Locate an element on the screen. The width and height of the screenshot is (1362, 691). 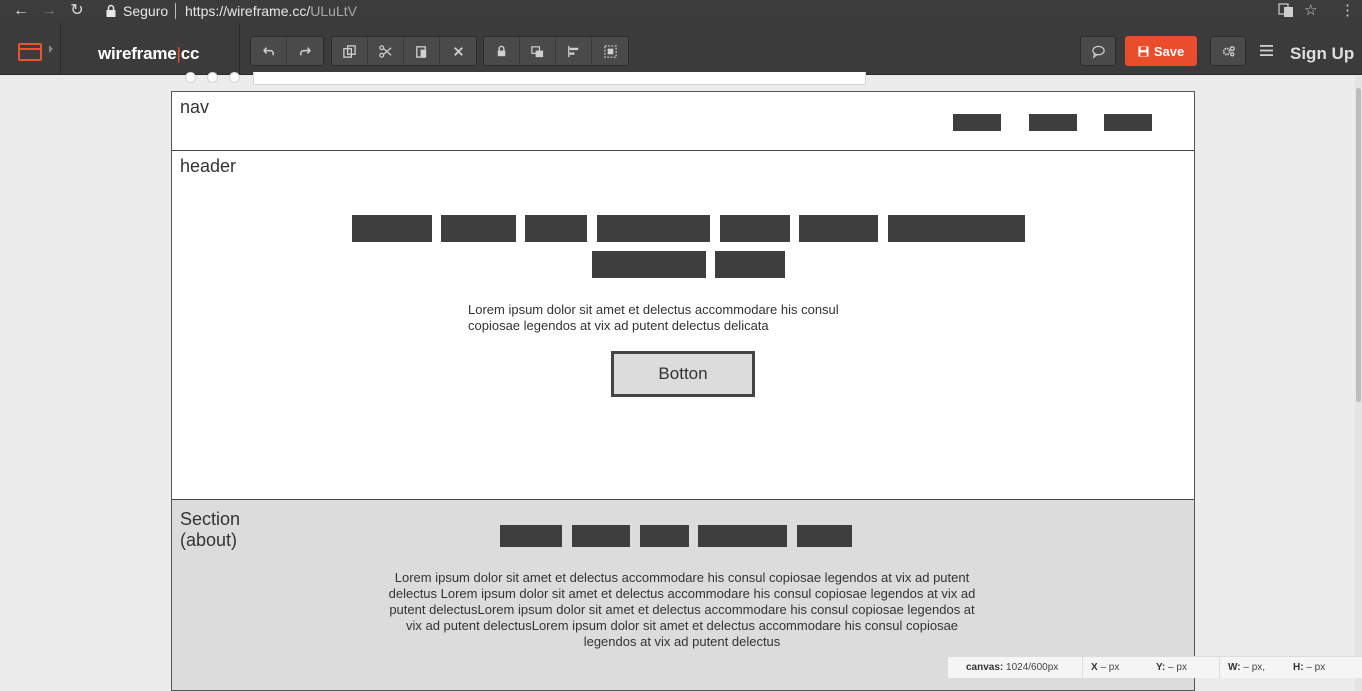
clipboard-group is located at coordinates (404, 51).